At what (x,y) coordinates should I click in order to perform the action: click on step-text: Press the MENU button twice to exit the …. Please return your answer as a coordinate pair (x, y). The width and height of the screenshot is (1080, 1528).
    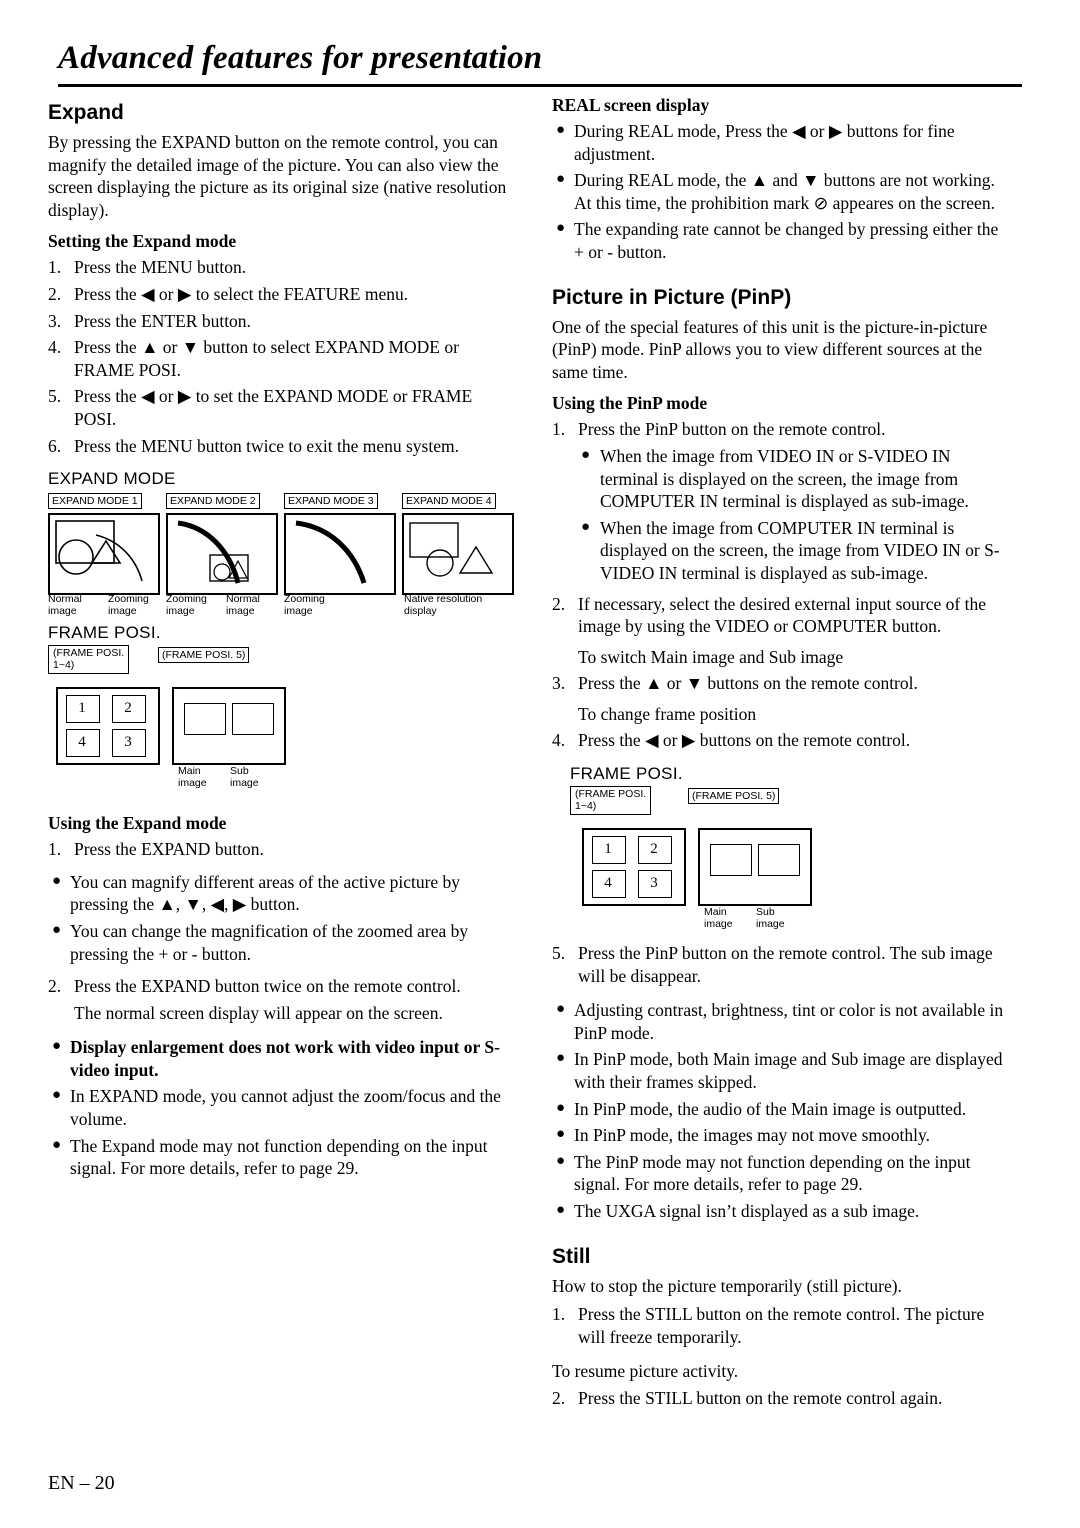
    Looking at the image, I should click on (266, 445).